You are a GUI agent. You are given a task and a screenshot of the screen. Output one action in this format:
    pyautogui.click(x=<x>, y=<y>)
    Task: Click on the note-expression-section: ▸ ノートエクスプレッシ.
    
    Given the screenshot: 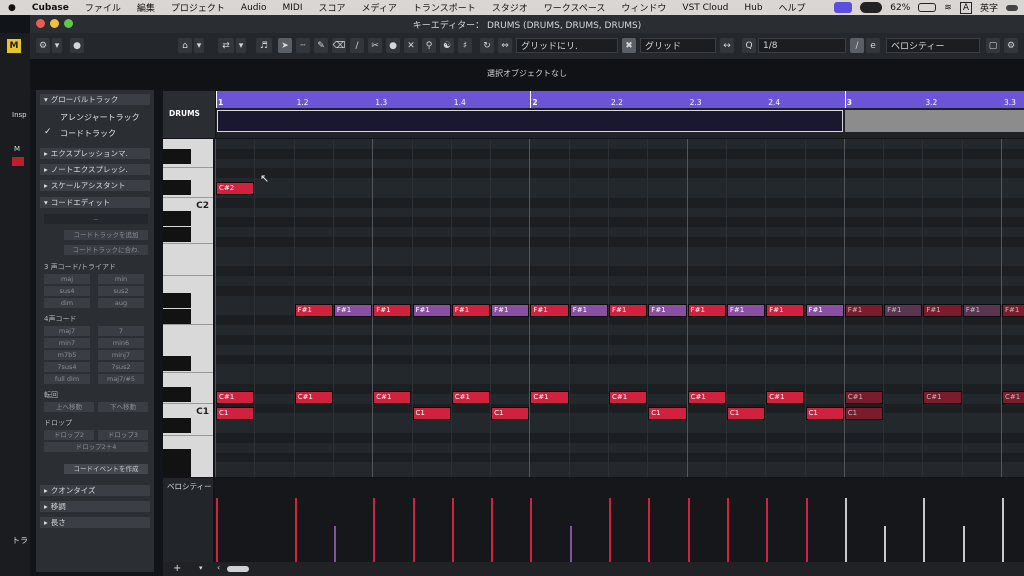 What is the action you would take?
    pyautogui.click(x=95, y=169)
    